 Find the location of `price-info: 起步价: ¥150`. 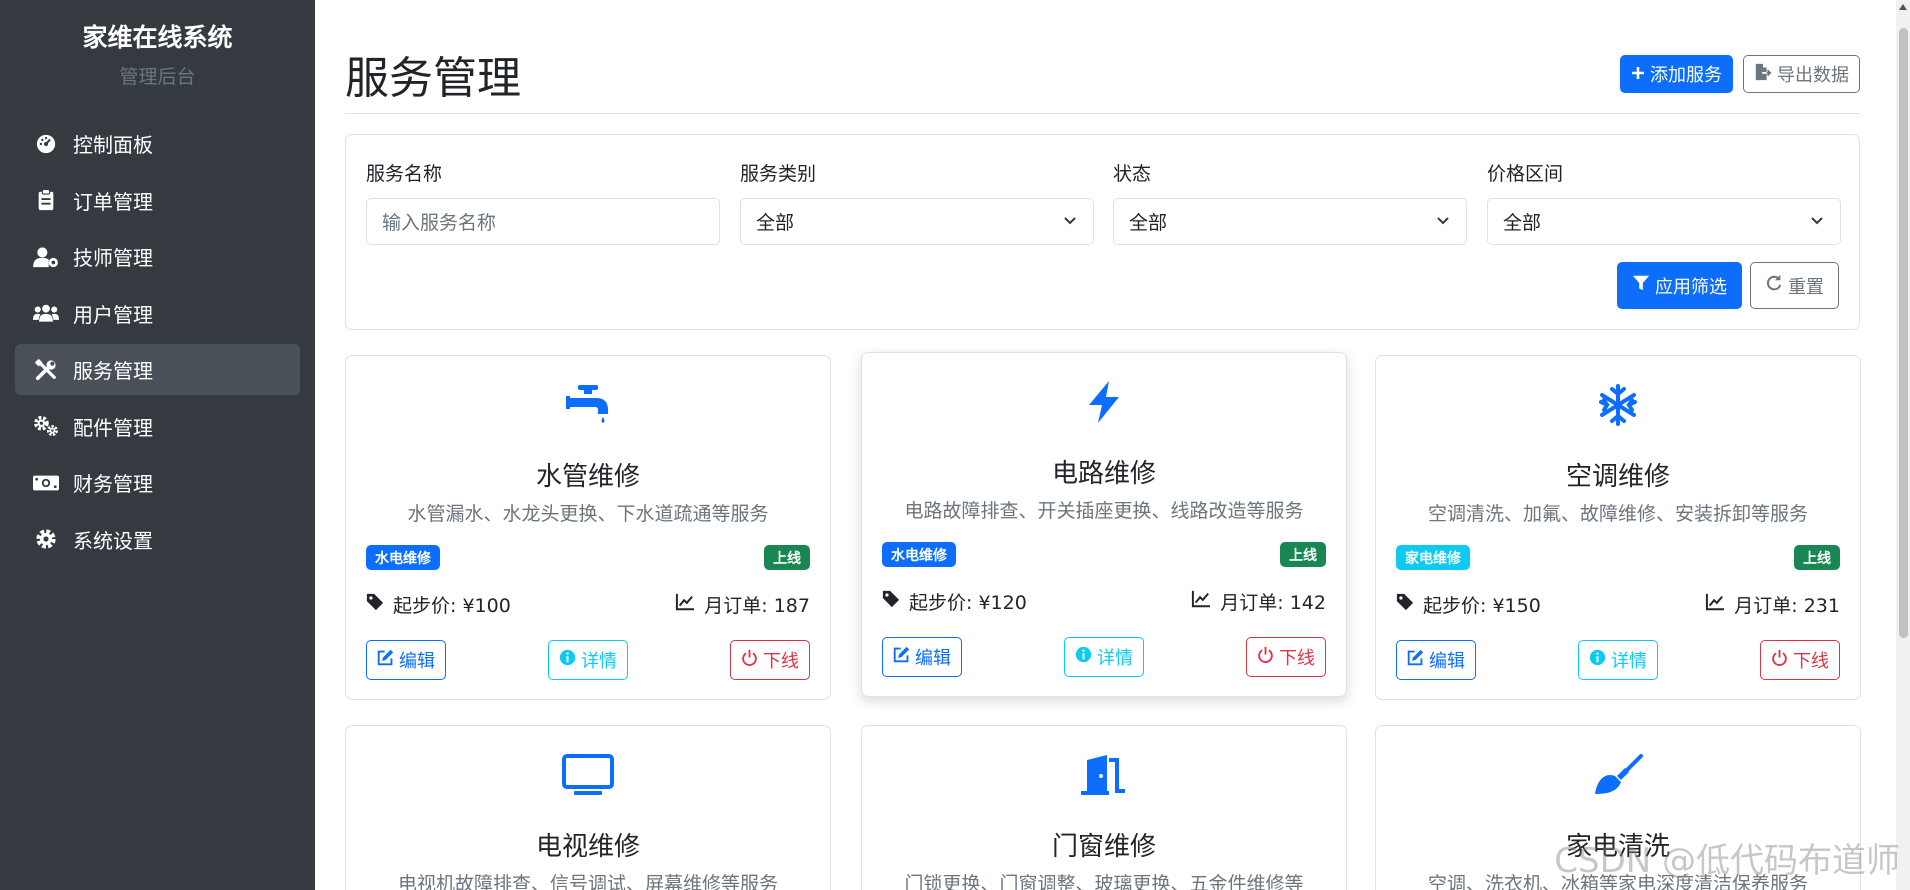

price-info: 起步价: ¥150 is located at coordinates (1468, 604).